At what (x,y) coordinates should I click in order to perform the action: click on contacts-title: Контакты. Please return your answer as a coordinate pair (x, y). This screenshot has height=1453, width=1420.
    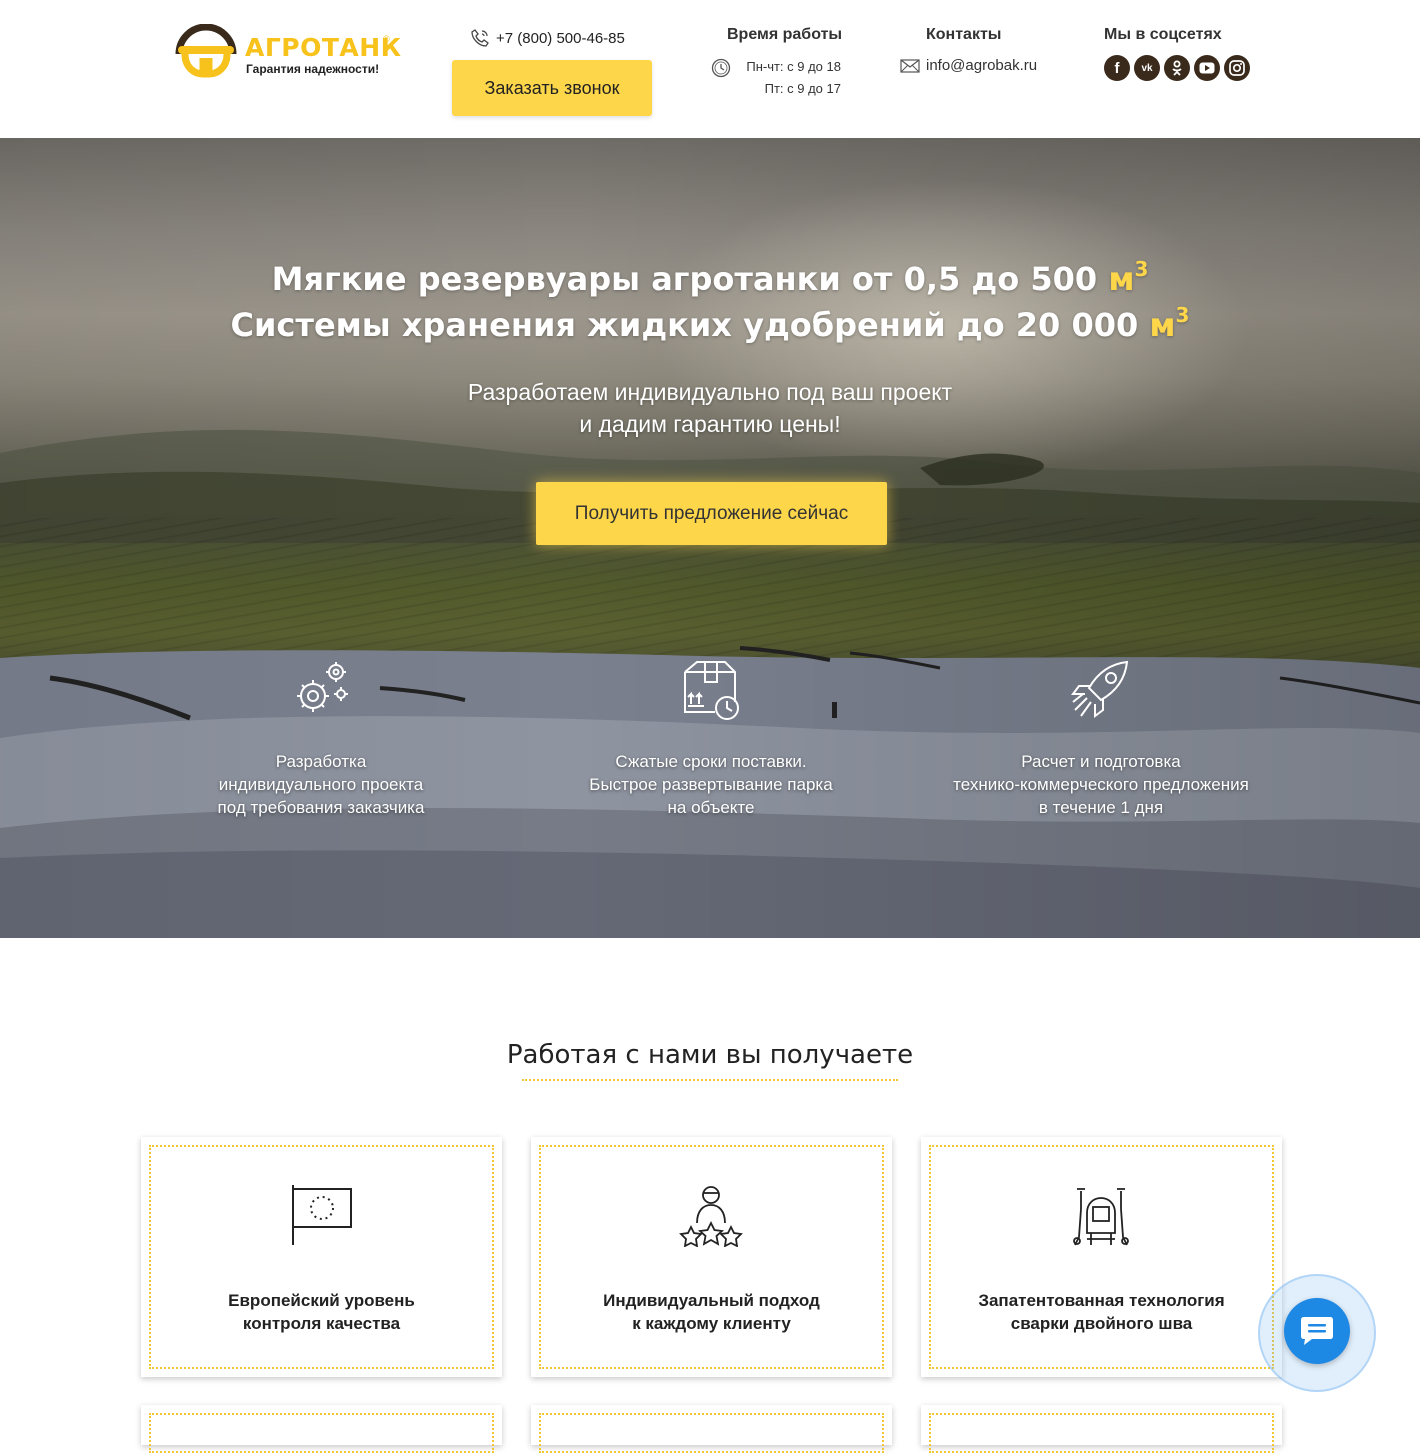
    Looking at the image, I should click on (964, 34).